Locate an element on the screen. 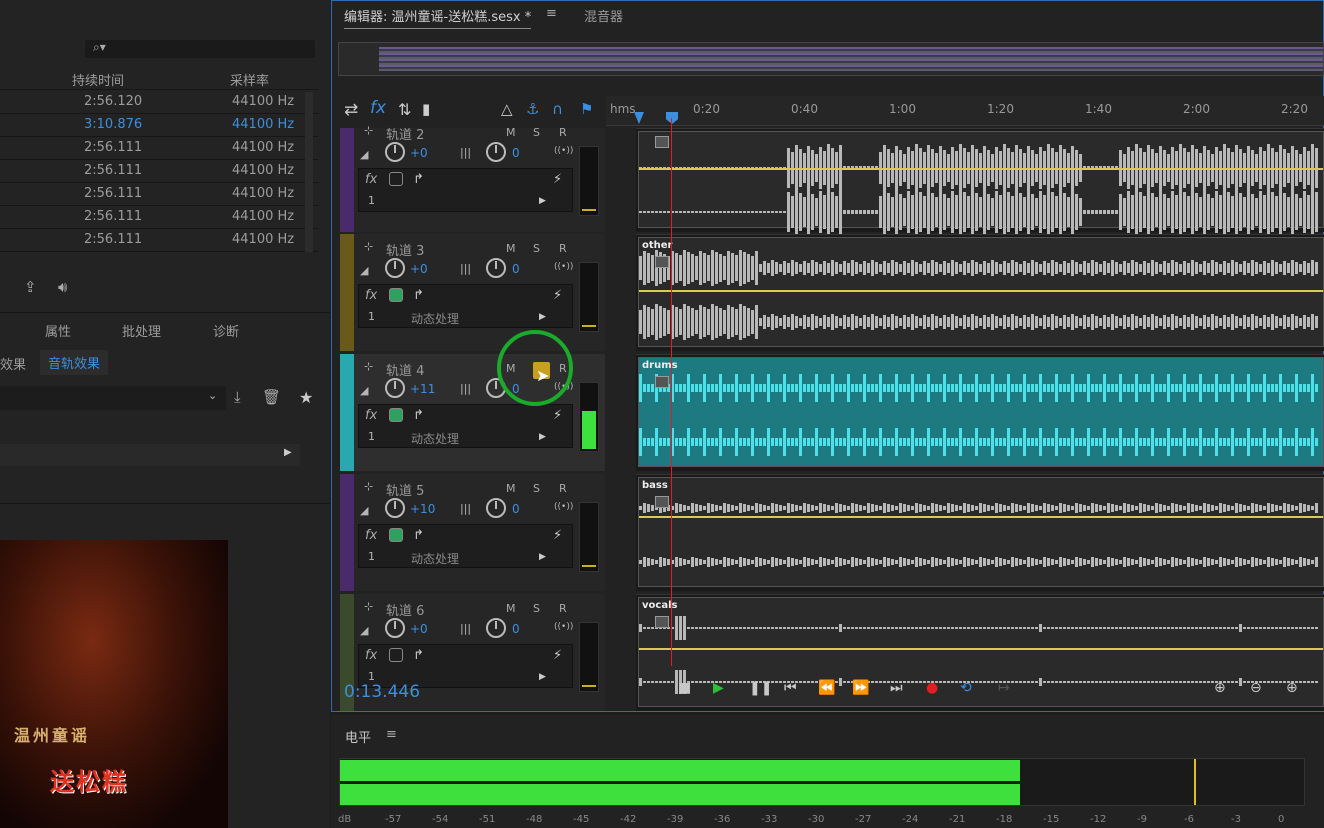  zoom-in-amplitude-icon: ⊕ is located at coordinates (1220, 688).